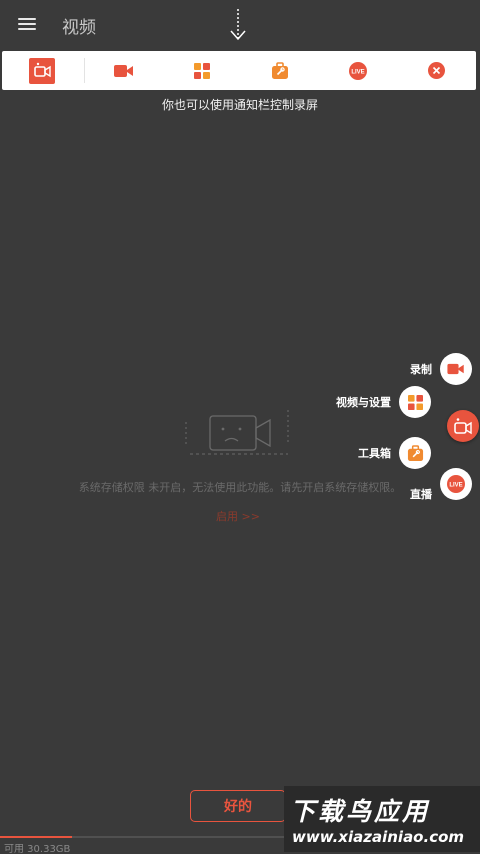  Describe the element at coordinates (37, 849) in the screenshot. I see `storage-available-text: 可用 30.33GB` at that location.